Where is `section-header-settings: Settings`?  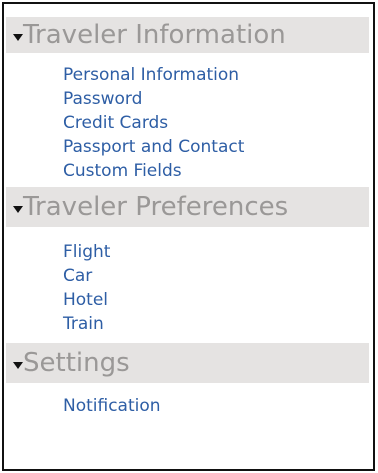
section-header-settings: Settings is located at coordinates (187, 363).